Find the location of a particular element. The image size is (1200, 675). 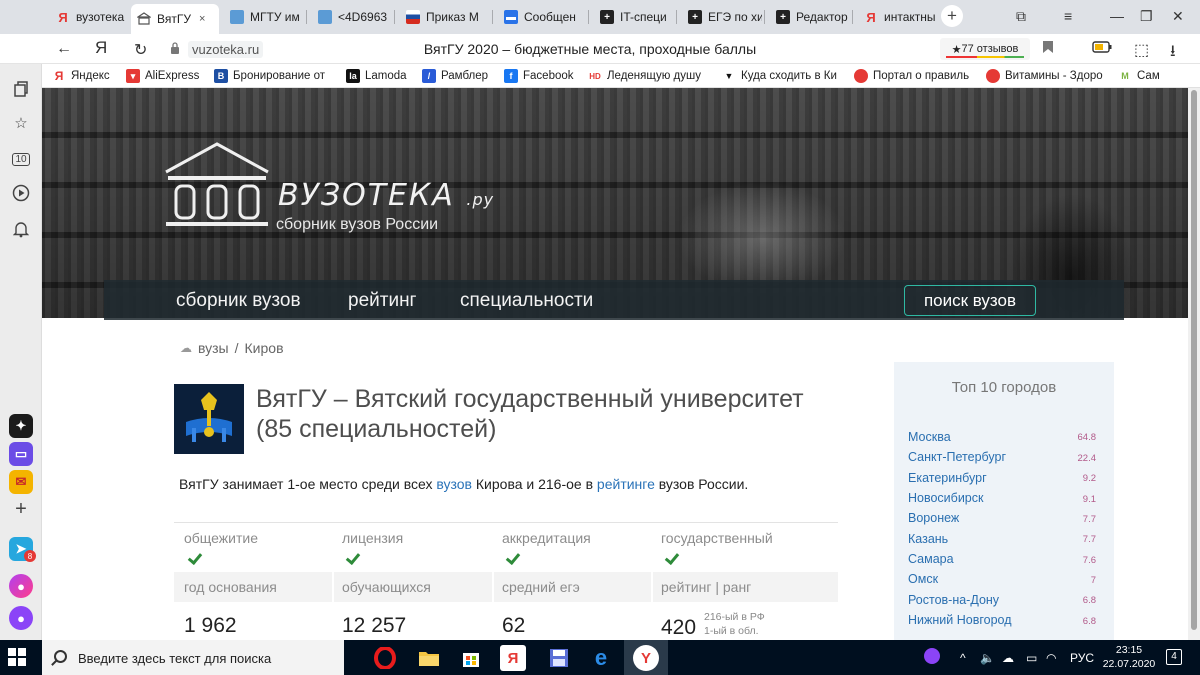

bookmarks-star-icon: ☆ is located at coordinates (21, 123).